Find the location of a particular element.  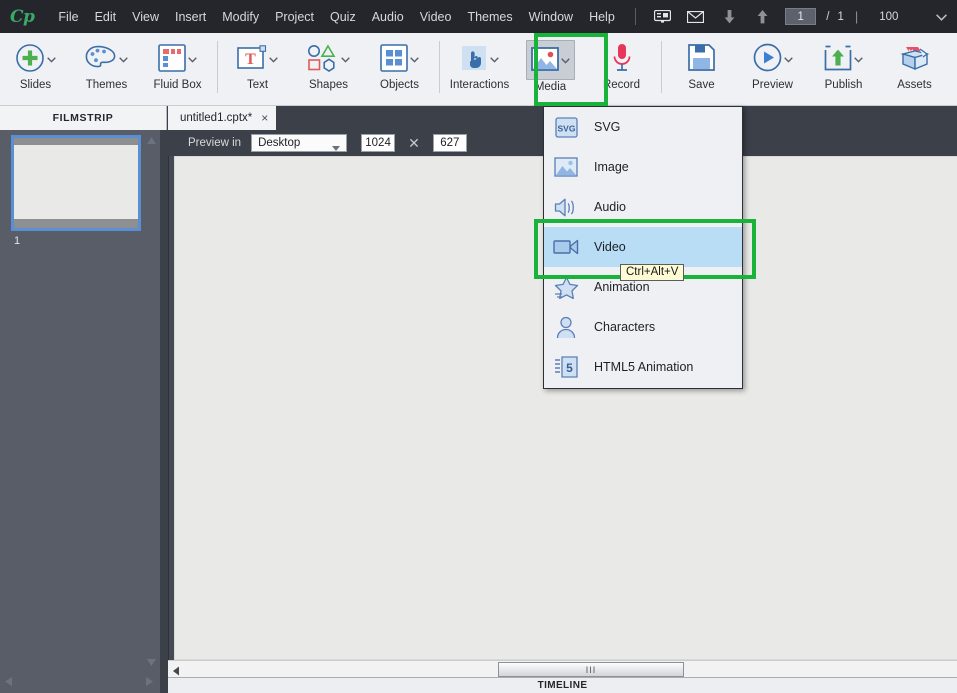

total-slides-label: 1 is located at coordinates (840, 16).